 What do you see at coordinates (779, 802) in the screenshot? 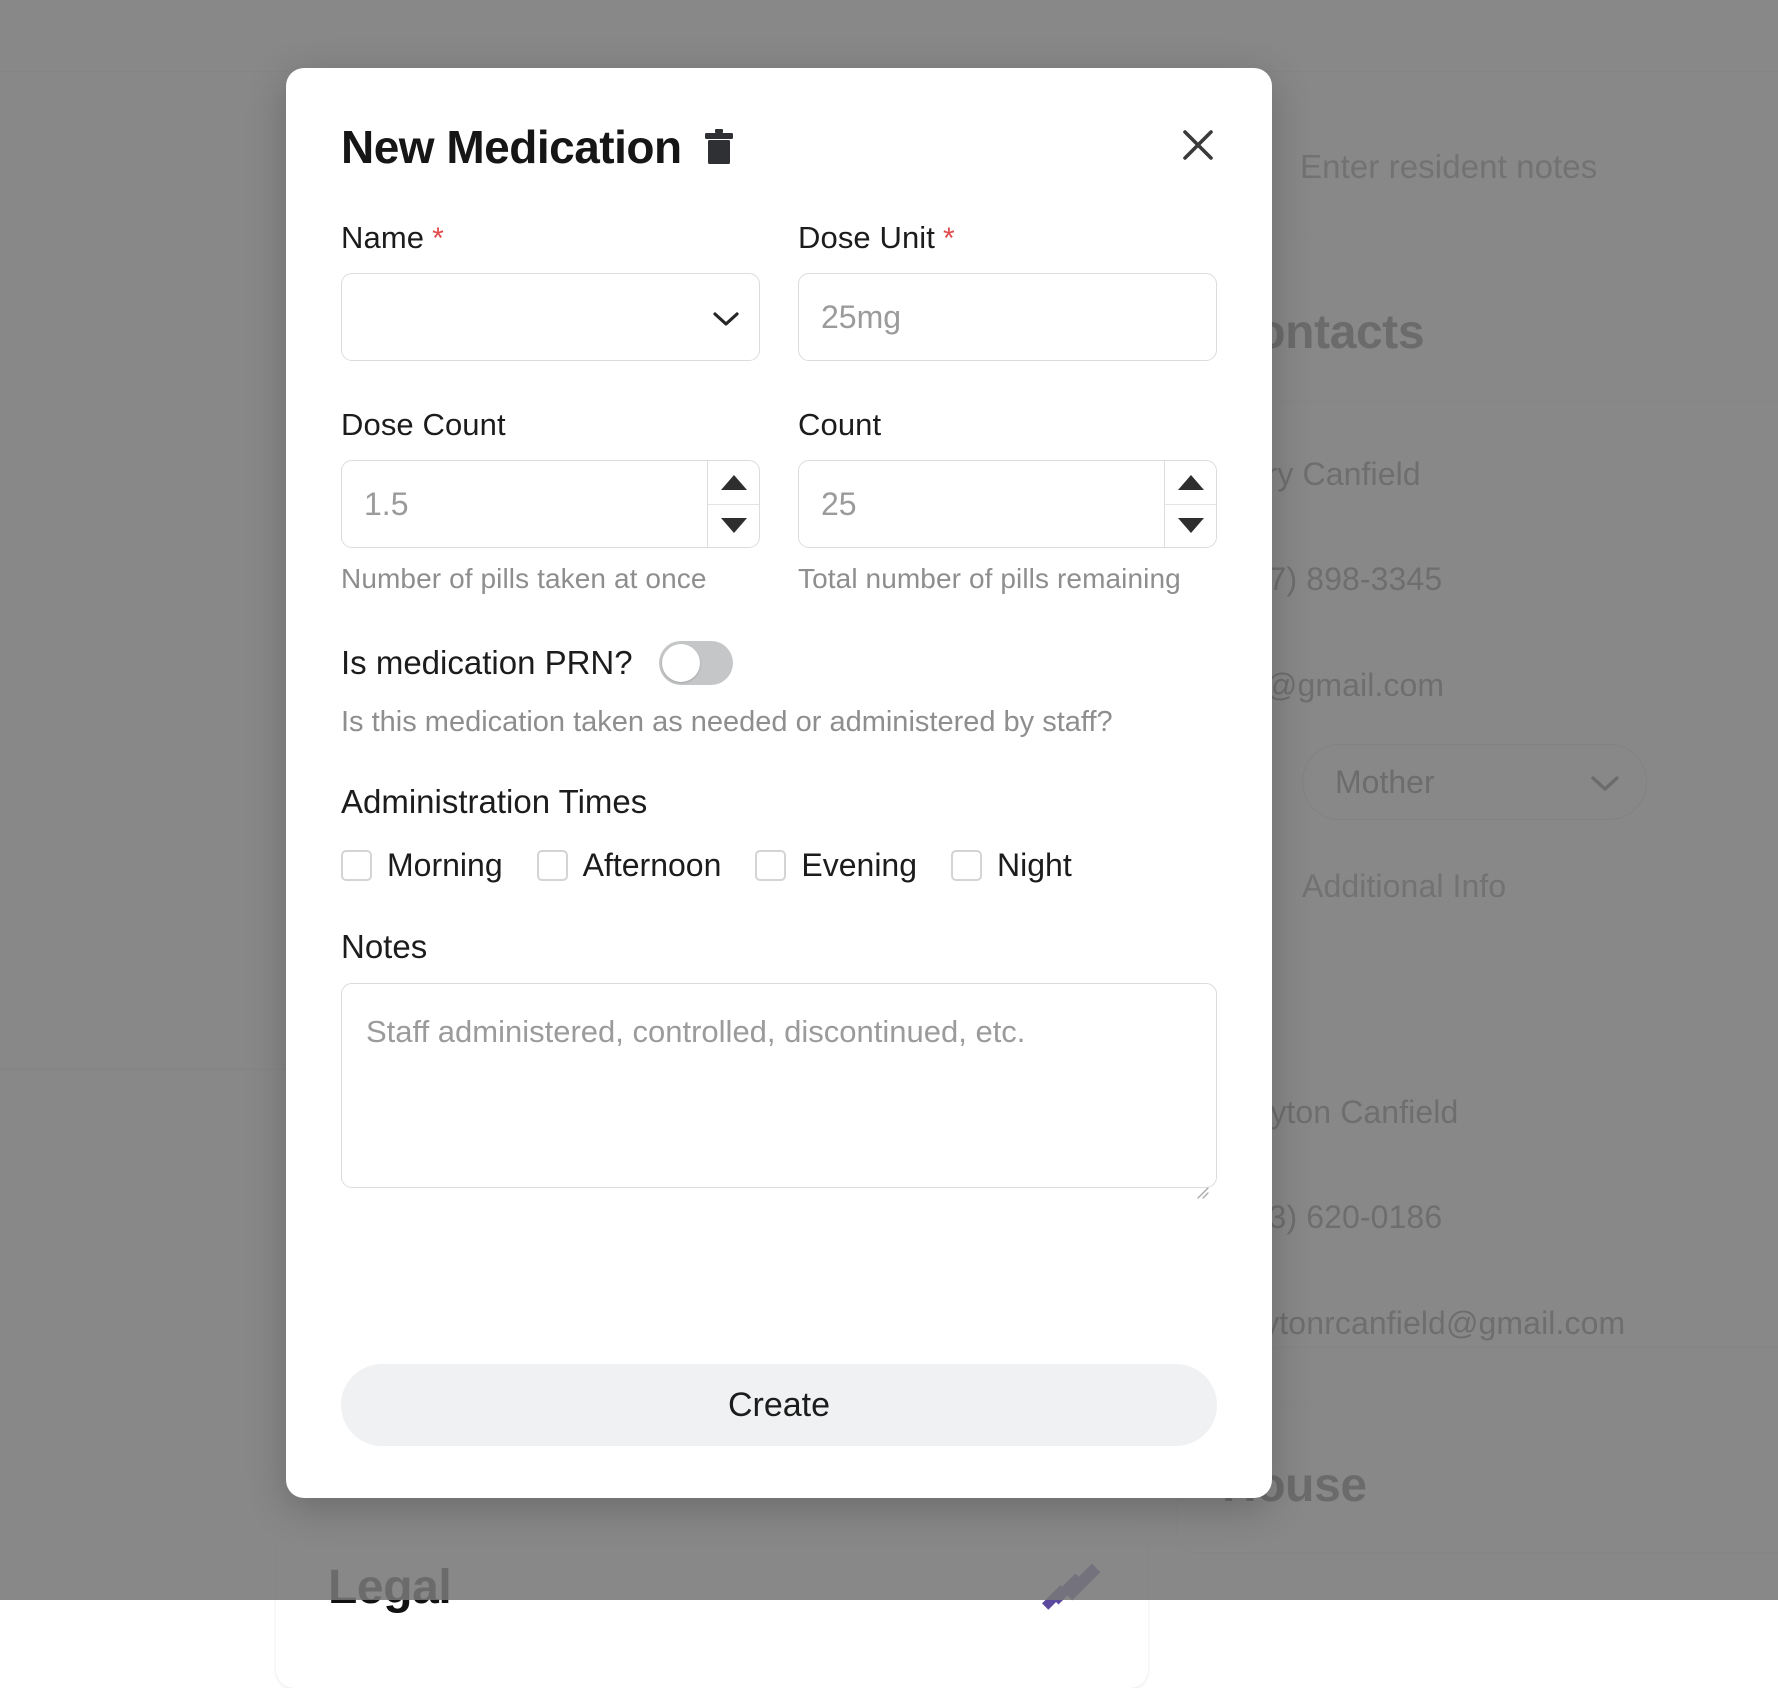
I see `administration-times-label: Administration Times` at bounding box center [779, 802].